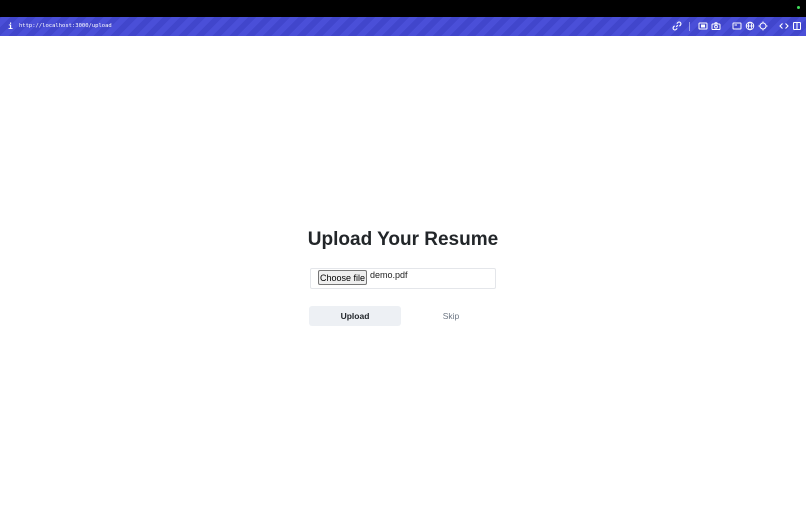 Image resolution: width=806 pixels, height=521 pixels. What do you see at coordinates (689, 26) in the screenshot?
I see `toolbar-separator` at bounding box center [689, 26].